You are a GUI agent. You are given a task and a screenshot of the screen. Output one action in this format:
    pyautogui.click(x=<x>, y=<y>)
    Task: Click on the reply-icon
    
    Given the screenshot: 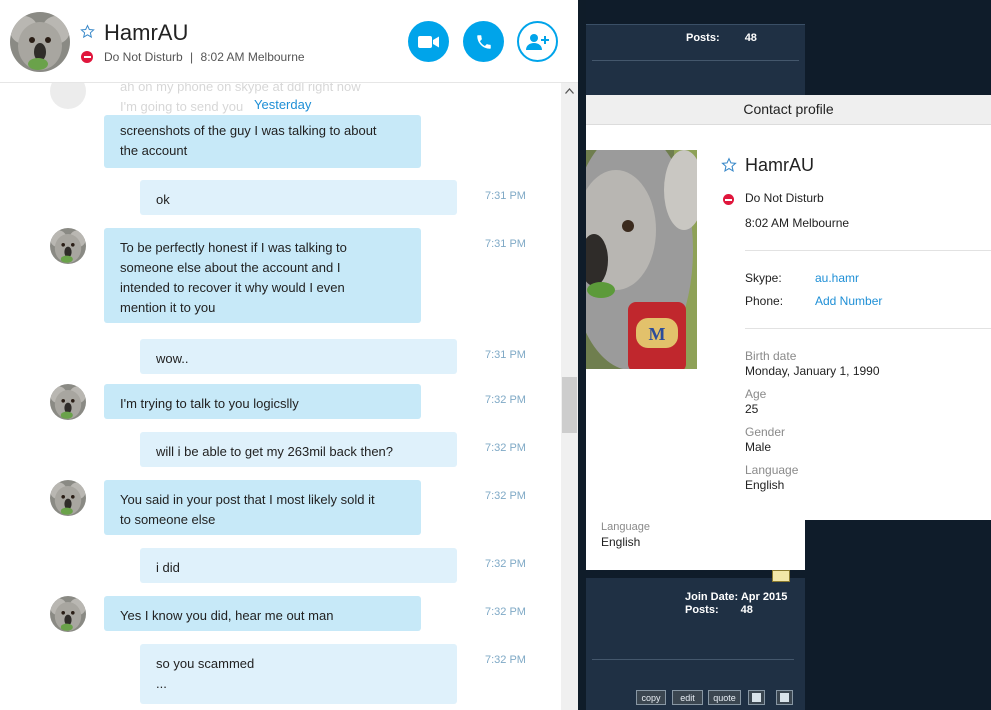 What is the action you would take?
    pyautogui.click(x=784, y=697)
    